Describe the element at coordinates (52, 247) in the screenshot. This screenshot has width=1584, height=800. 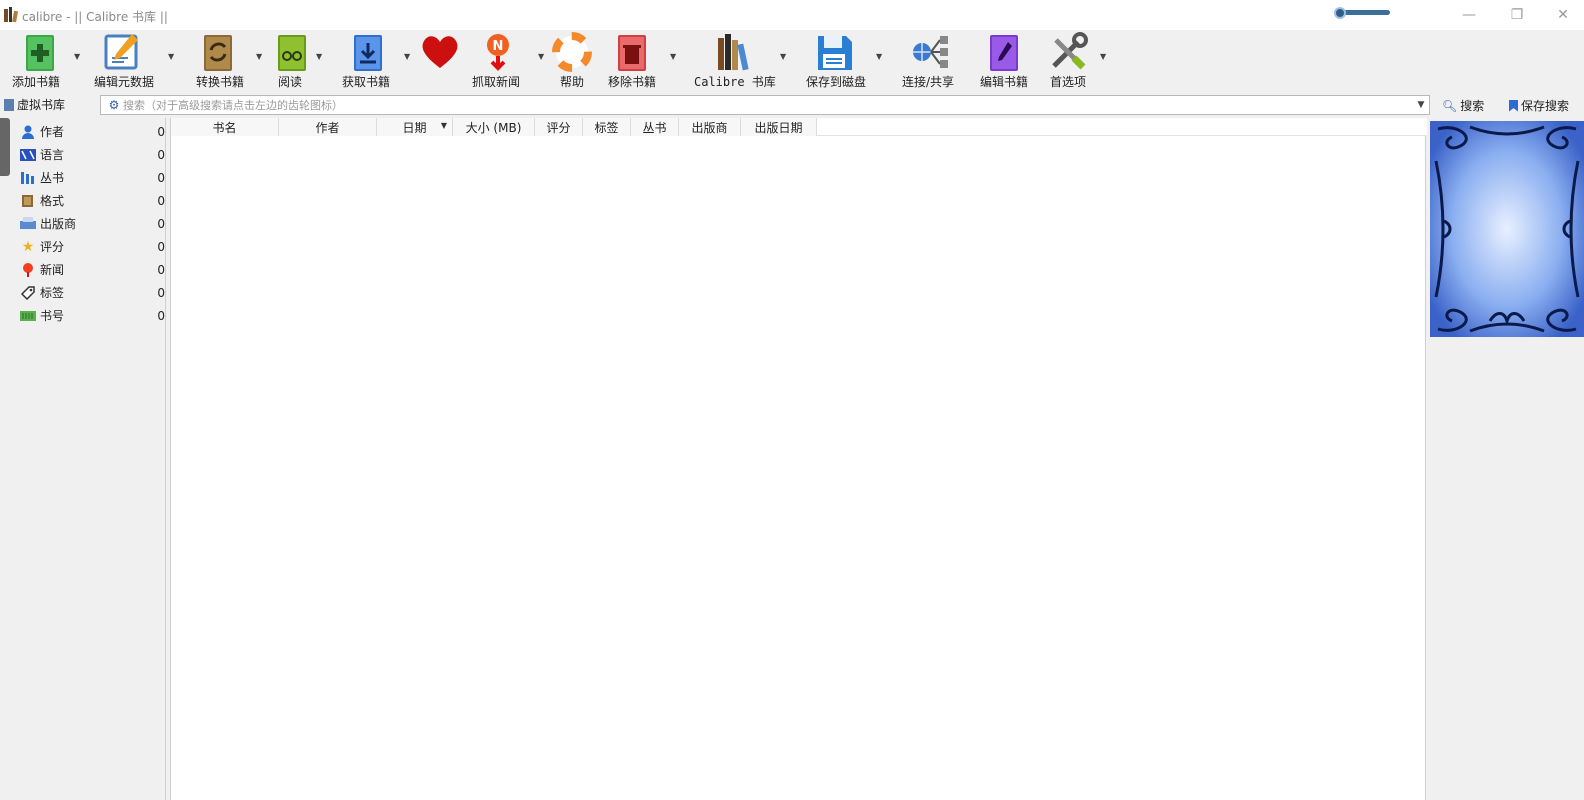
I see `tag-category-label: 评分` at that location.